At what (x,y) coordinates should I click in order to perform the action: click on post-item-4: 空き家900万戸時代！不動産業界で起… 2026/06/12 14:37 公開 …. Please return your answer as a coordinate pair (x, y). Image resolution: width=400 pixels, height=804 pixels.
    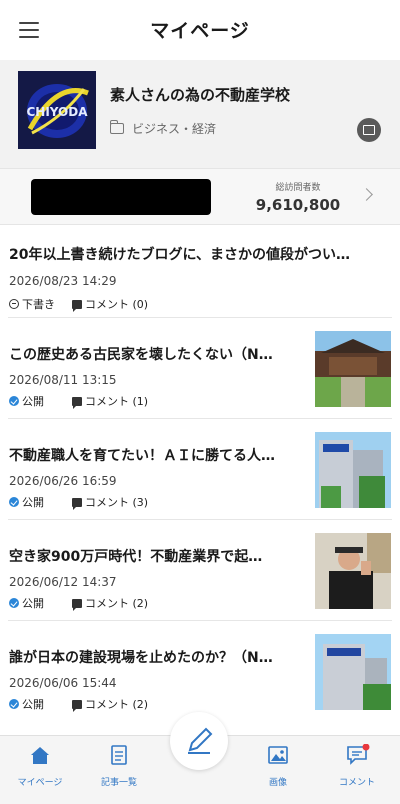
    Looking at the image, I should click on (200, 570).